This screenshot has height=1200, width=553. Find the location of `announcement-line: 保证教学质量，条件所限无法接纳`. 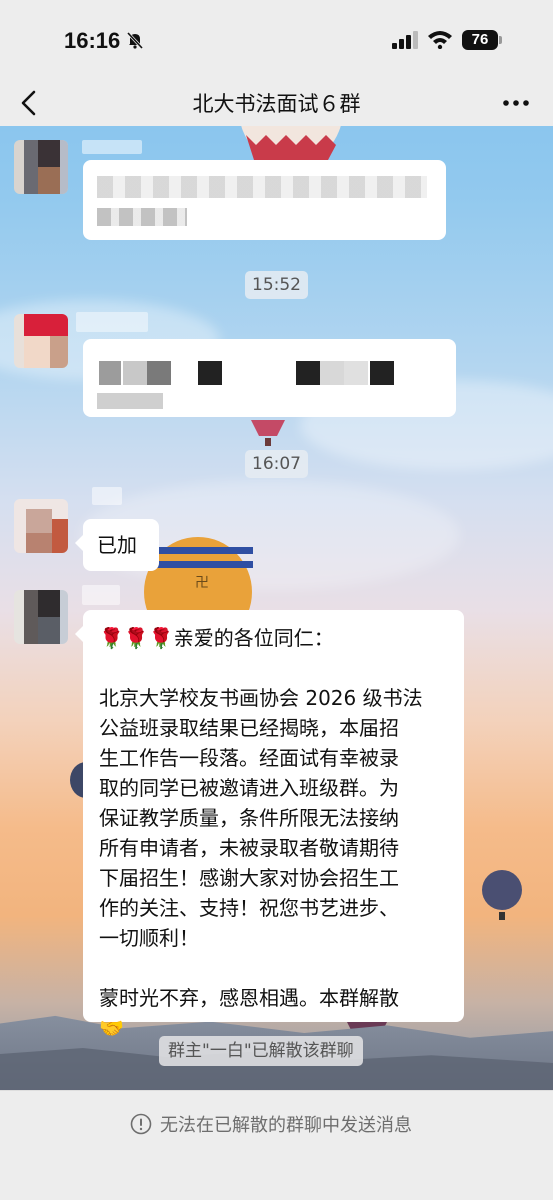

announcement-line: 保证教学质量，条件所限无法接纳 is located at coordinates (249, 818).